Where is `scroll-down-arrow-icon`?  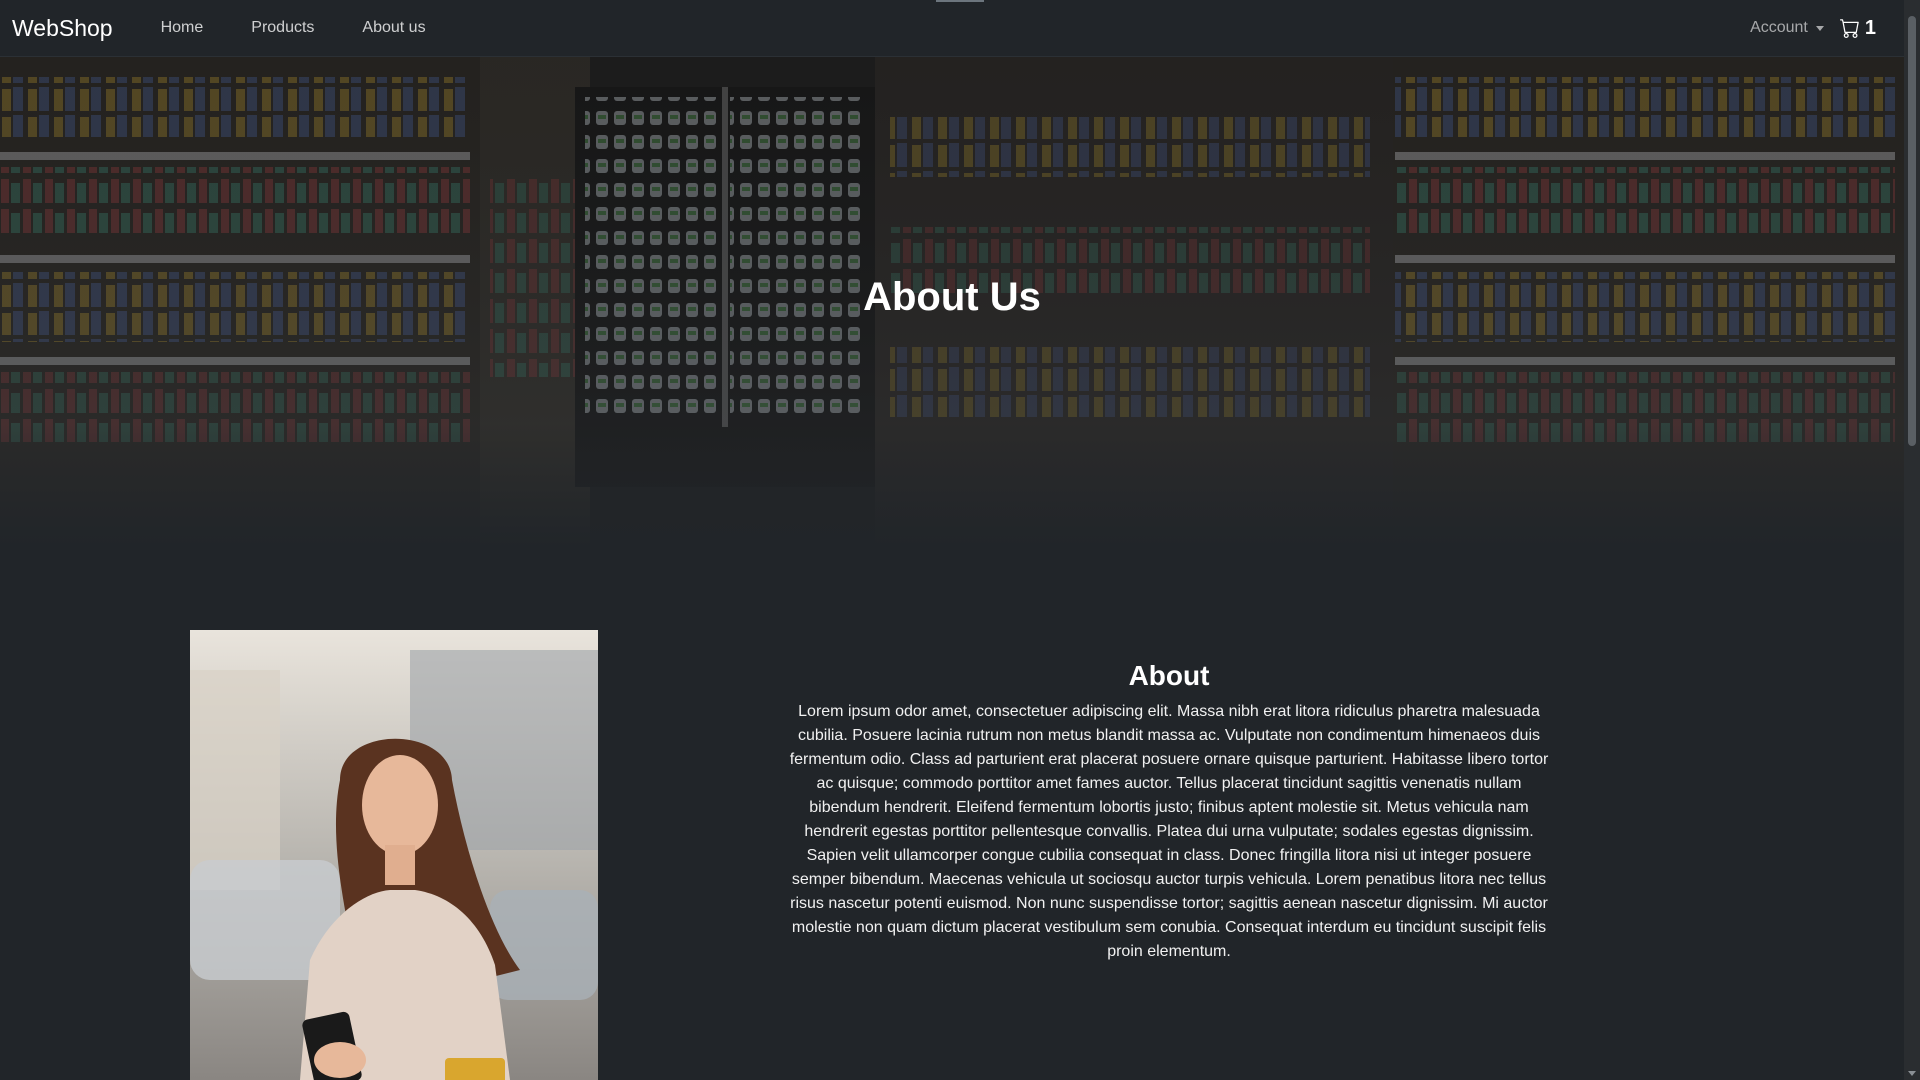 scroll-down-arrow-icon is located at coordinates (1912, 1073).